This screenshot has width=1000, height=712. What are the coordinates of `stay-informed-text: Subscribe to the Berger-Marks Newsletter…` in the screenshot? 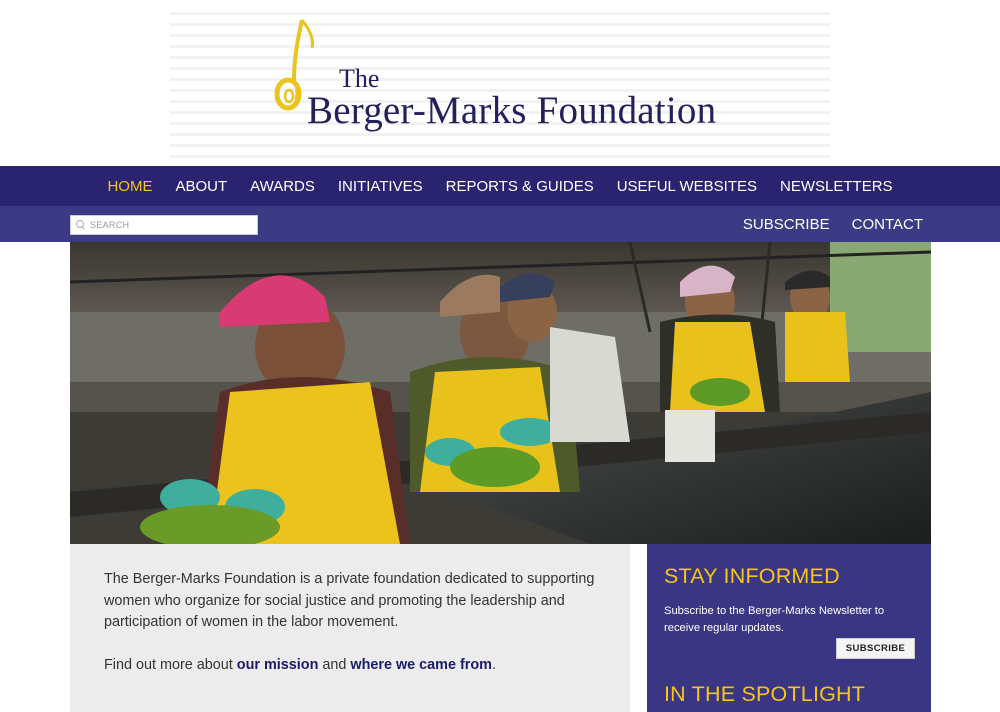 It's located at (774, 619).